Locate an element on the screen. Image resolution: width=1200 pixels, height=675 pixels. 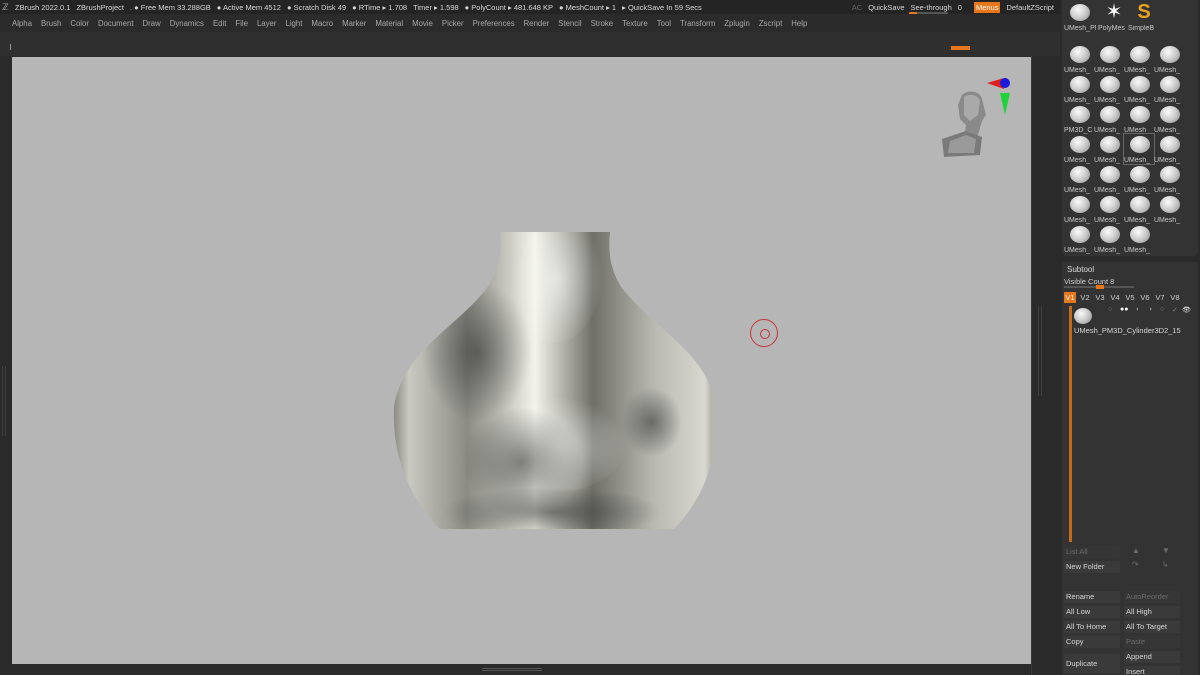
paste-button: Paste is located at coordinates (1152, 642).